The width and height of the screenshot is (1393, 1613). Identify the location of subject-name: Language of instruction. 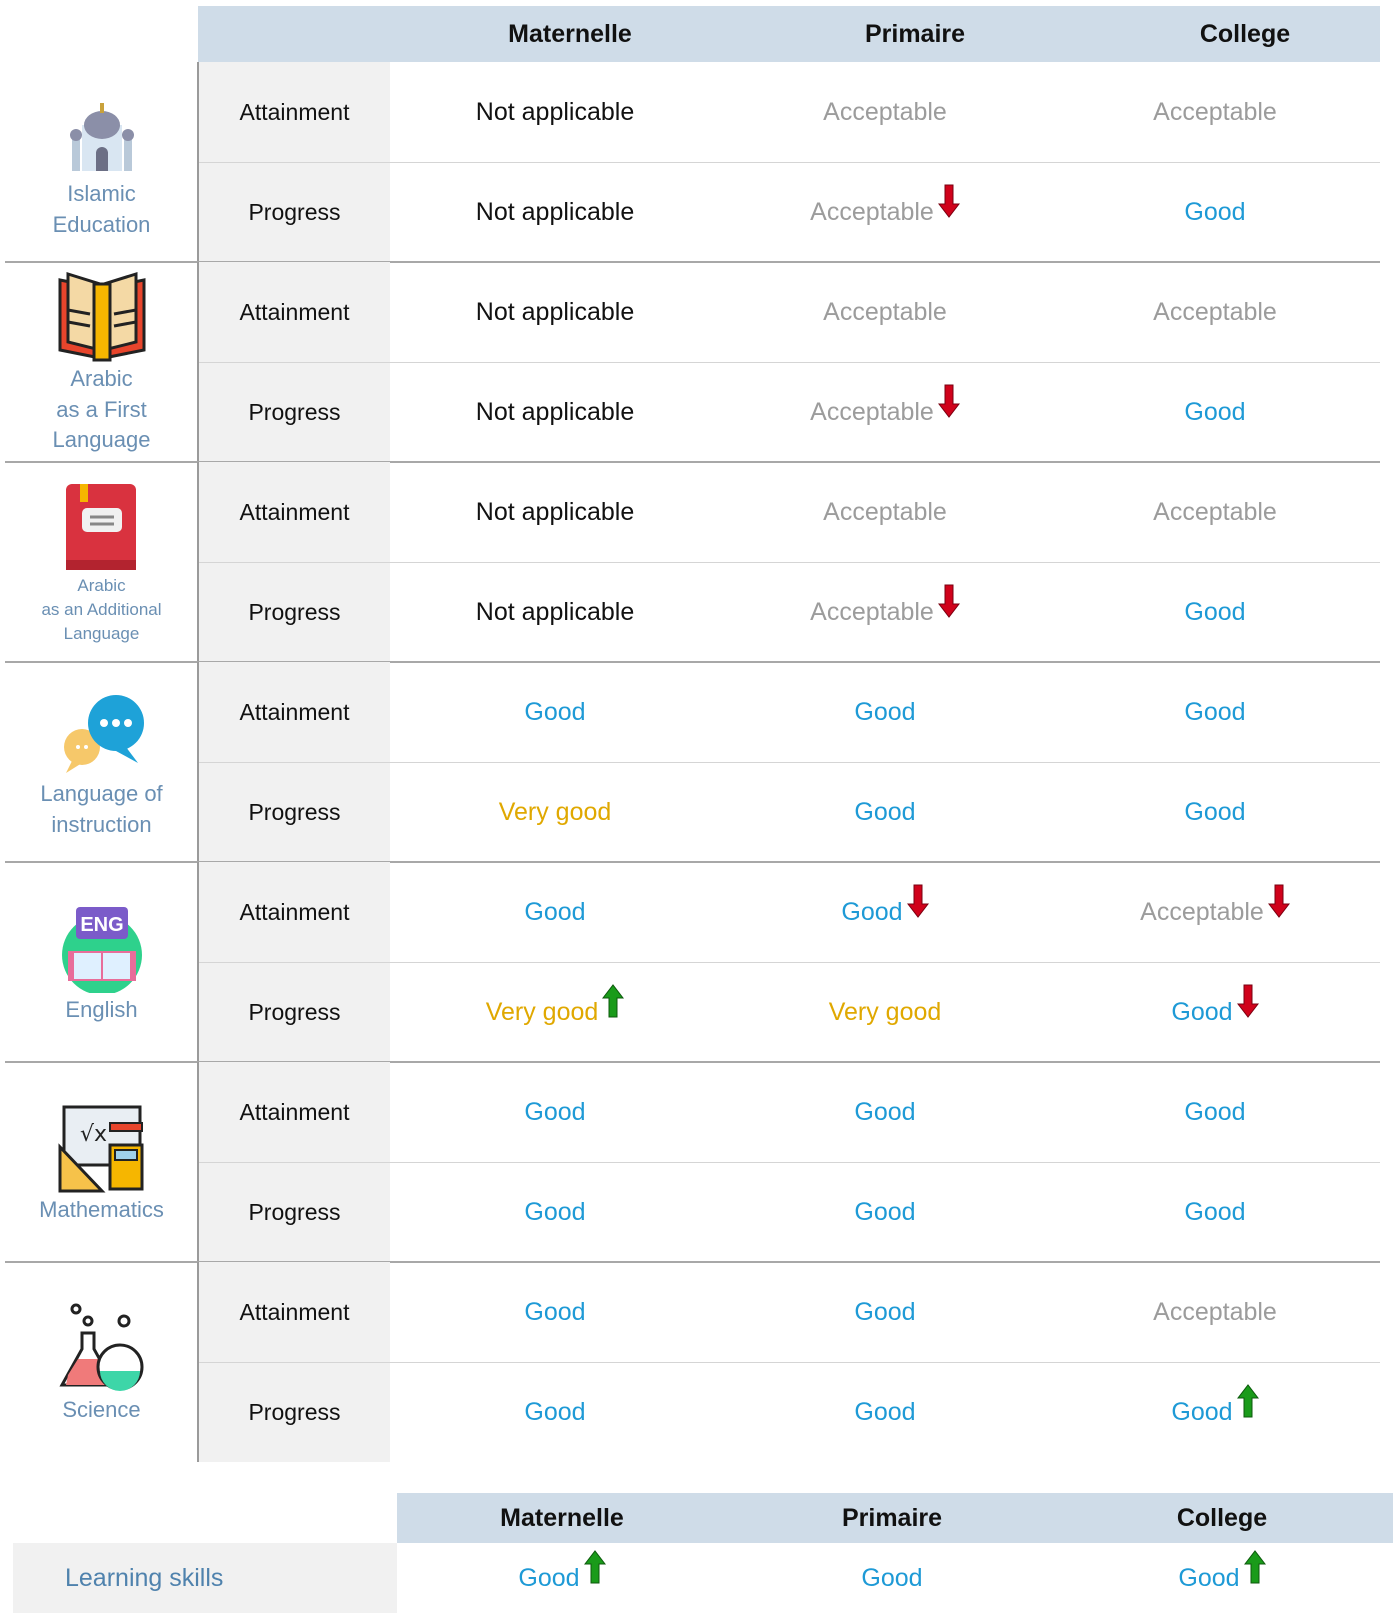
(101, 810).